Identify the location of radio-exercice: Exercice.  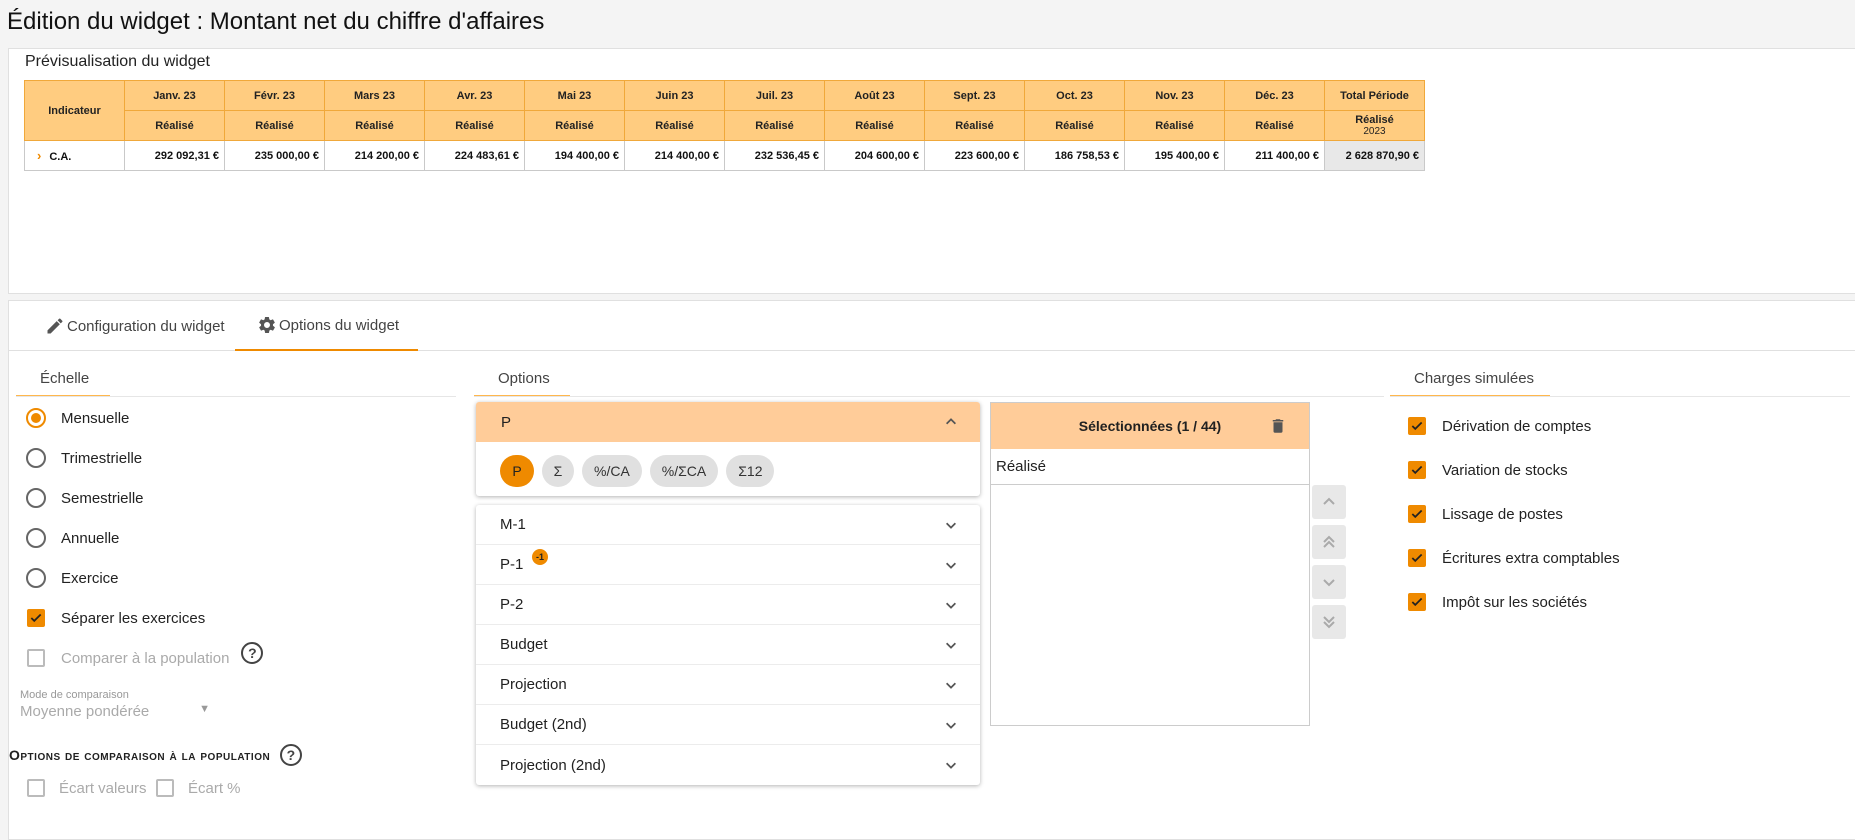
(72, 578).